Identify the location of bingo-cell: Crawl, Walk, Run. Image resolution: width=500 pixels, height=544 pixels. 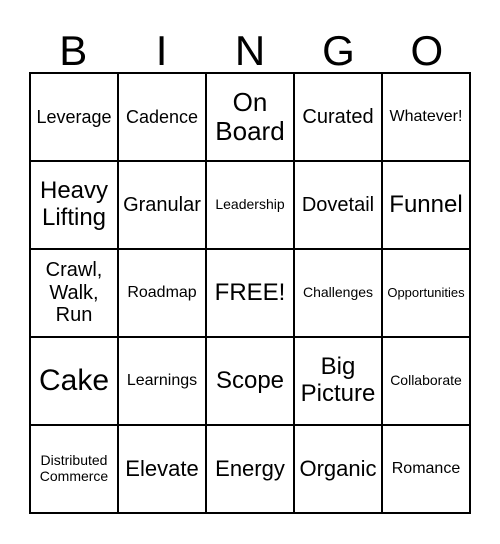
(74, 293).